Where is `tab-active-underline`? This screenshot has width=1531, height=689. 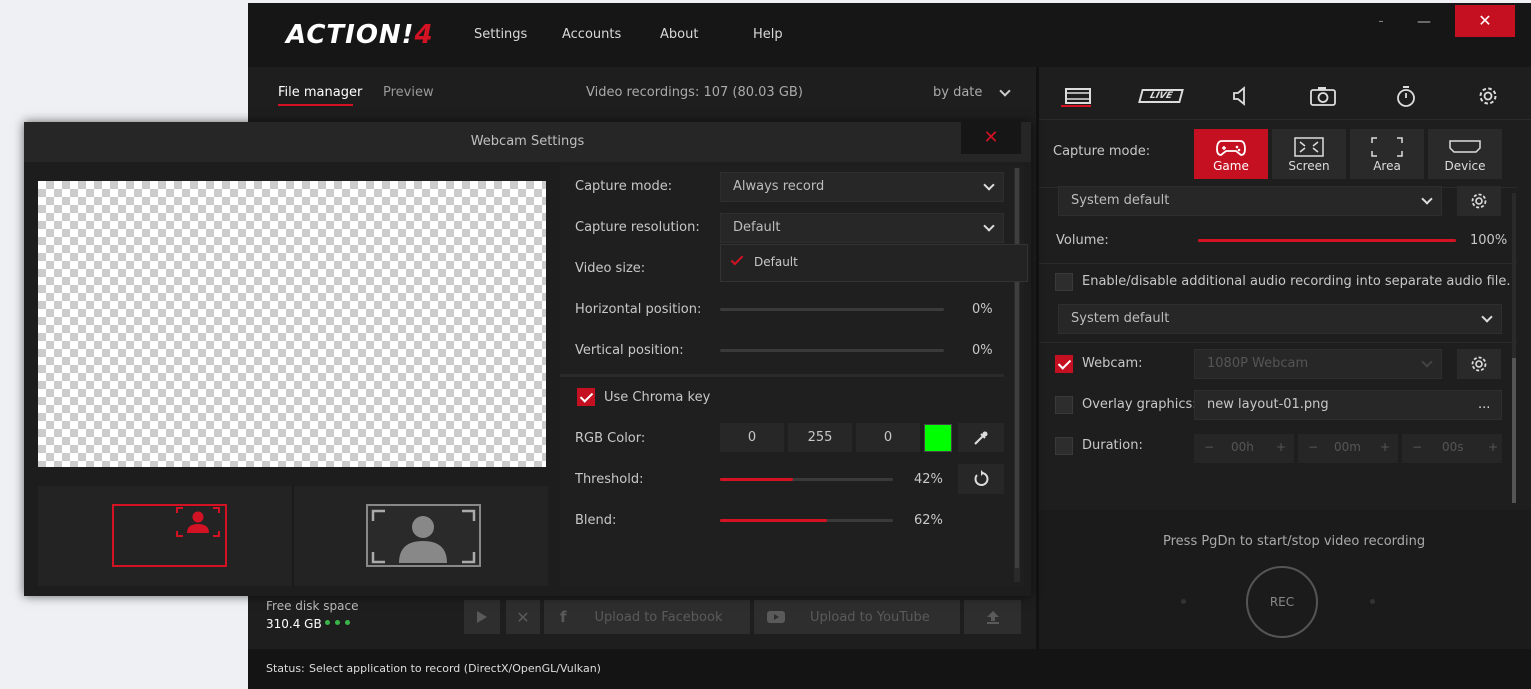
tab-active-underline is located at coordinates (315, 105).